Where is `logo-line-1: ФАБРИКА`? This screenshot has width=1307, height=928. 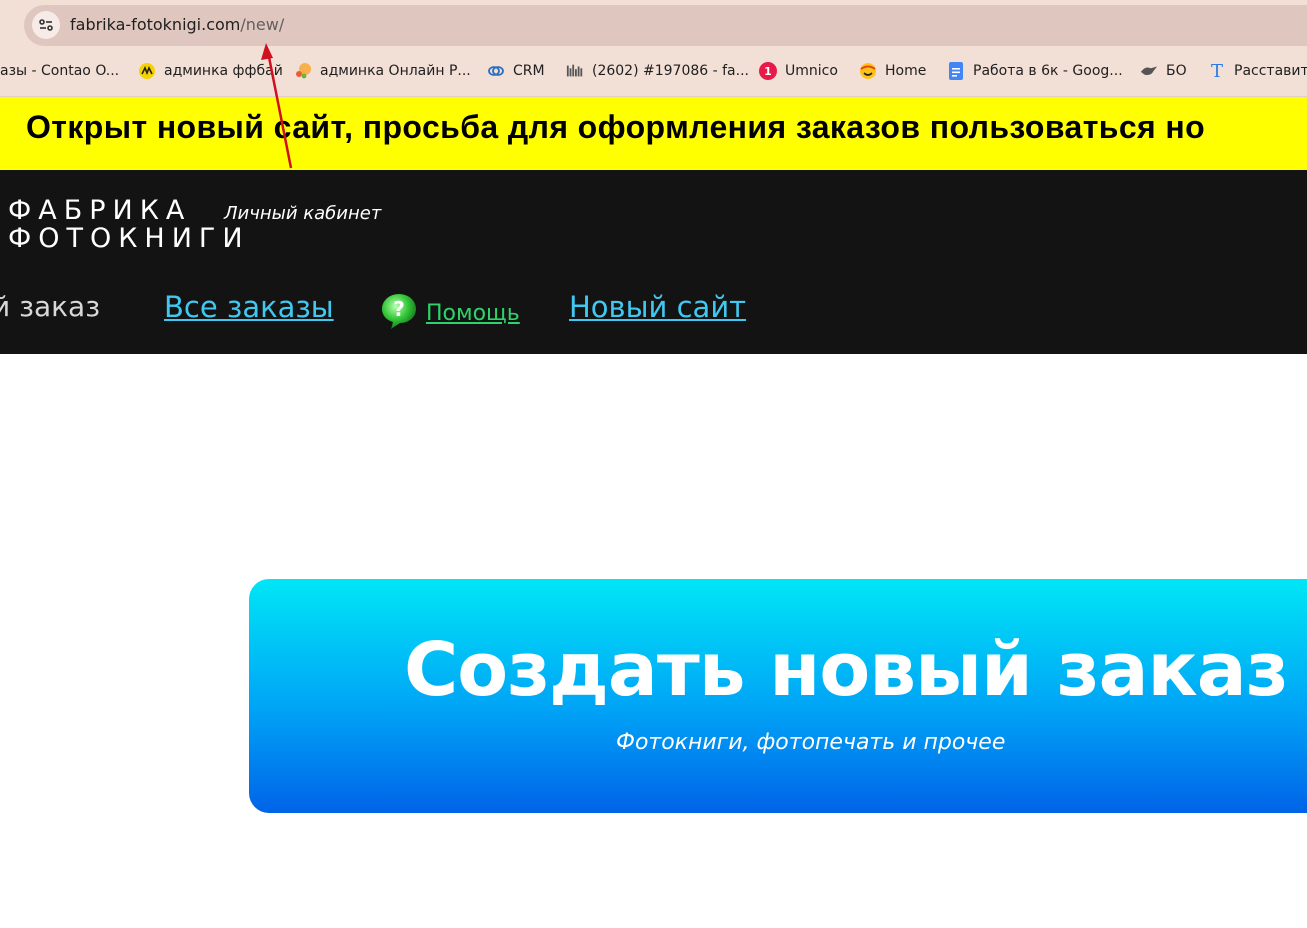
logo-line-1: ФАБРИКА is located at coordinates (100, 210).